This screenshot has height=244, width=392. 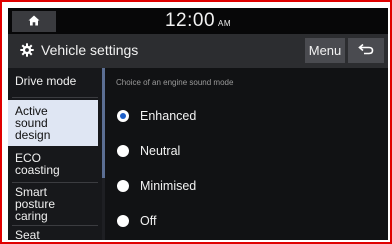 I want to click on status-bar: 12:00 AM, so click(x=198, y=21).